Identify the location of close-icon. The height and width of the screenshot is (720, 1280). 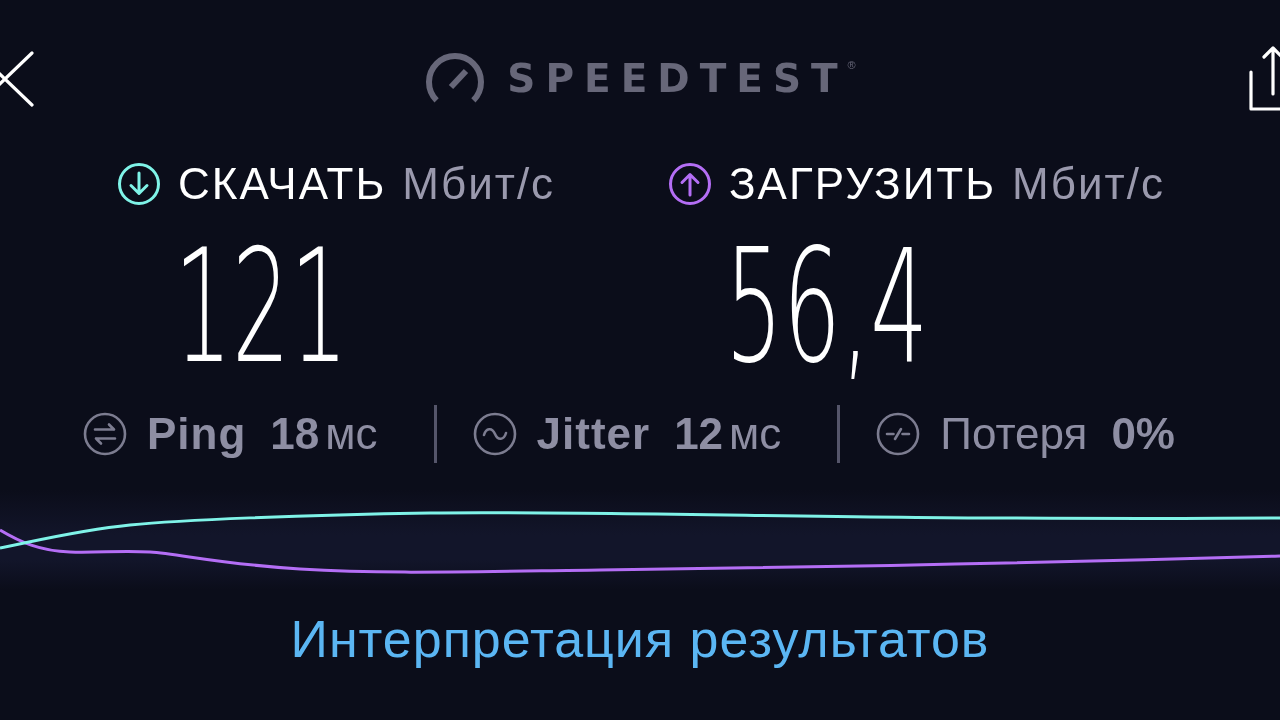
(17, 79).